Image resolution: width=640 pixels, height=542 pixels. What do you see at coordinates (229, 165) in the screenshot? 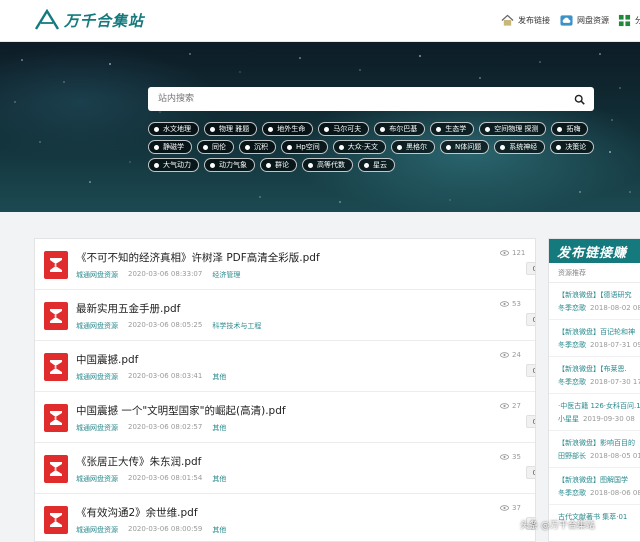
I see `tag: 动力气象` at bounding box center [229, 165].